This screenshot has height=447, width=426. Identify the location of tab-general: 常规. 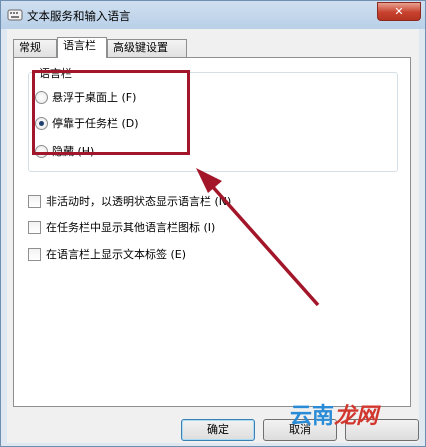
(35, 48).